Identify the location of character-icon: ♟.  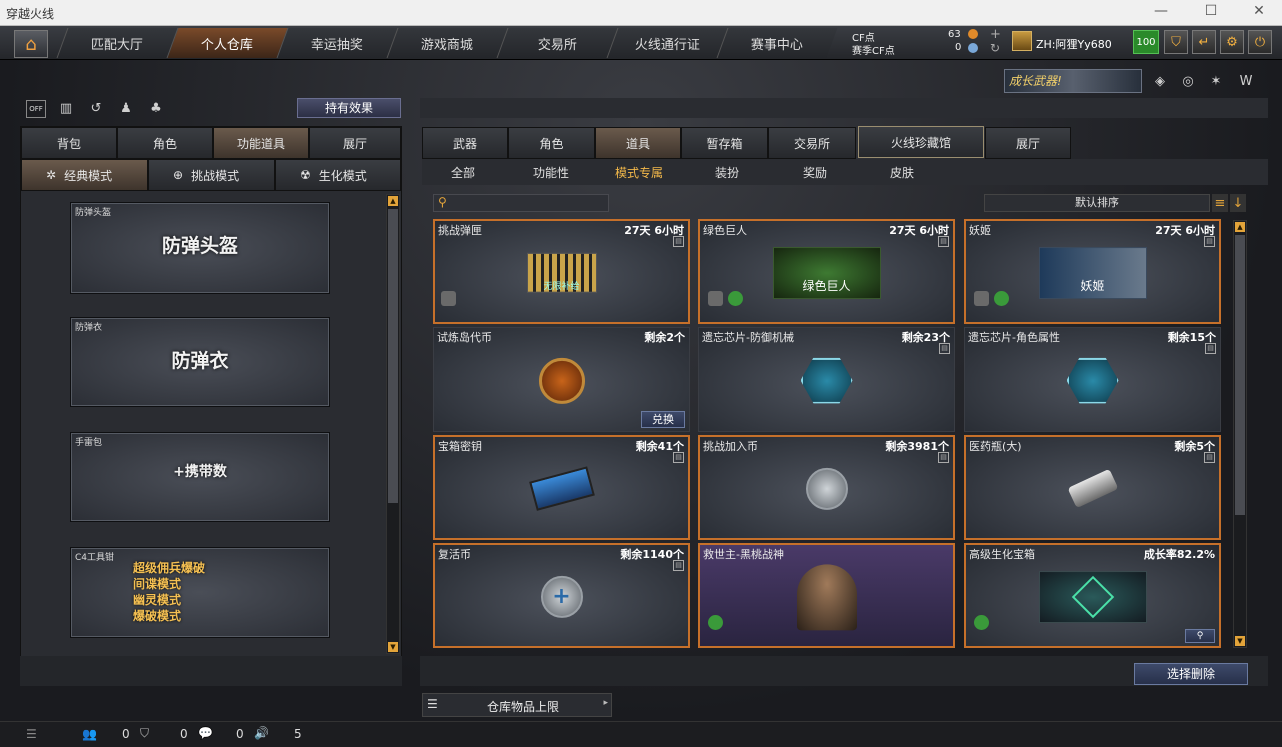
(126, 108).